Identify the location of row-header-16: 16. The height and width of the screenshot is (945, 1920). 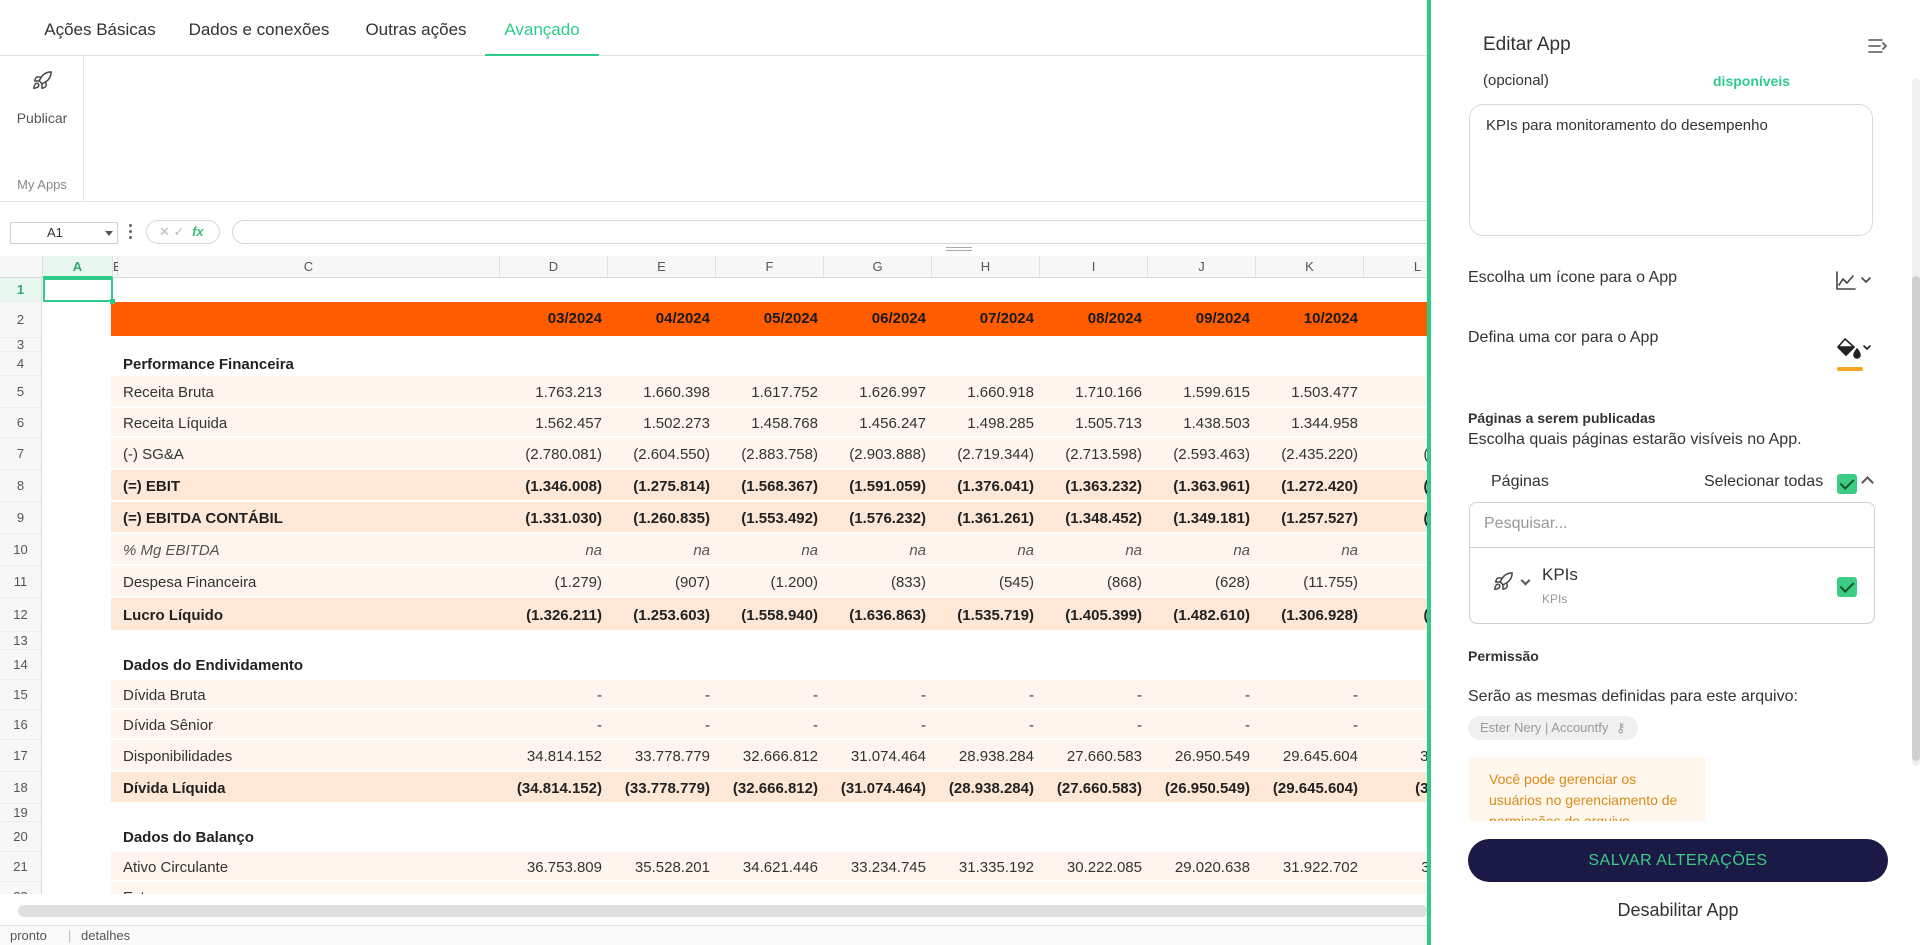
(21, 725).